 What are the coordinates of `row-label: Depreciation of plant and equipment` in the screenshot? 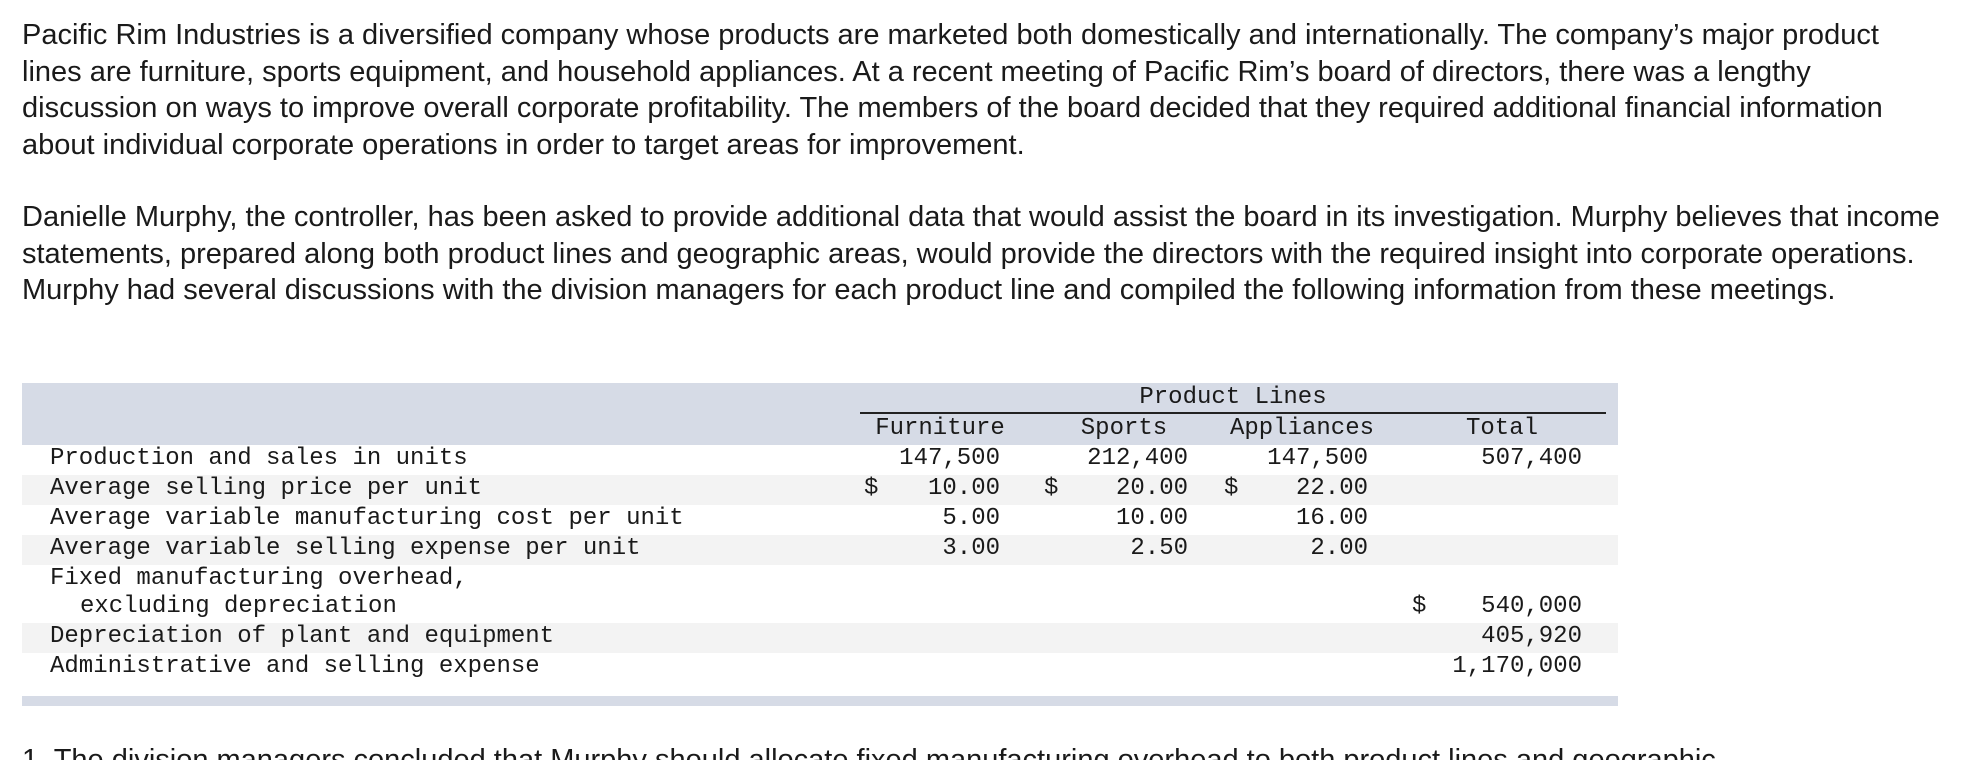 It's located at (302, 636).